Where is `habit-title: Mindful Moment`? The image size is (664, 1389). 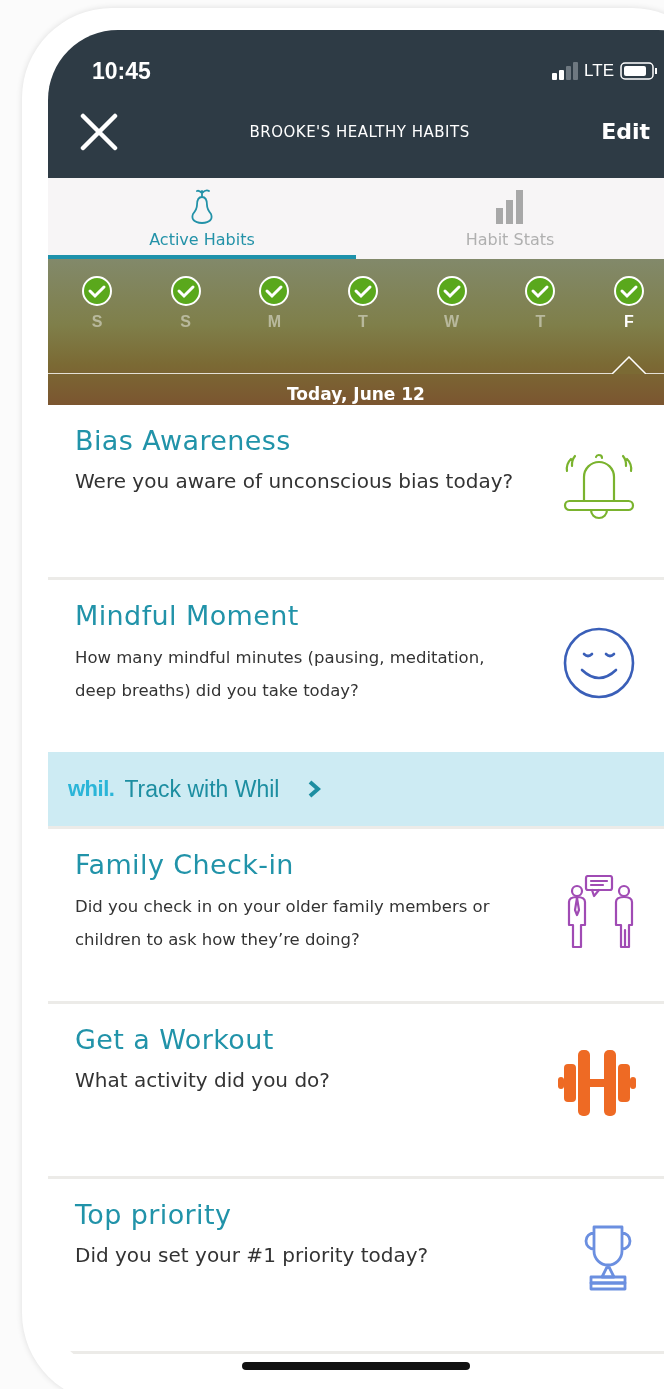
habit-title: Mindful Moment is located at coordinates (187, 615).